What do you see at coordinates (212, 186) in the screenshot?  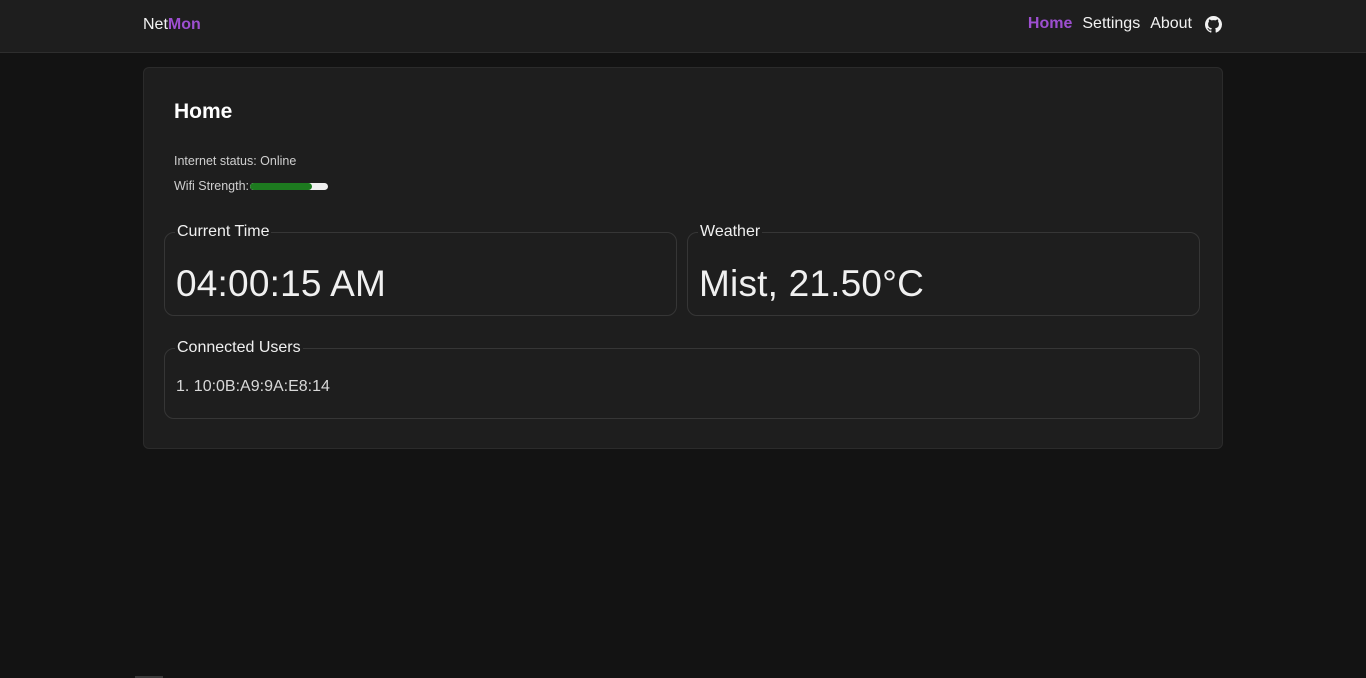 I see `wifi-strength-label: Wifi Strength:` at bounding box center [212, 186].